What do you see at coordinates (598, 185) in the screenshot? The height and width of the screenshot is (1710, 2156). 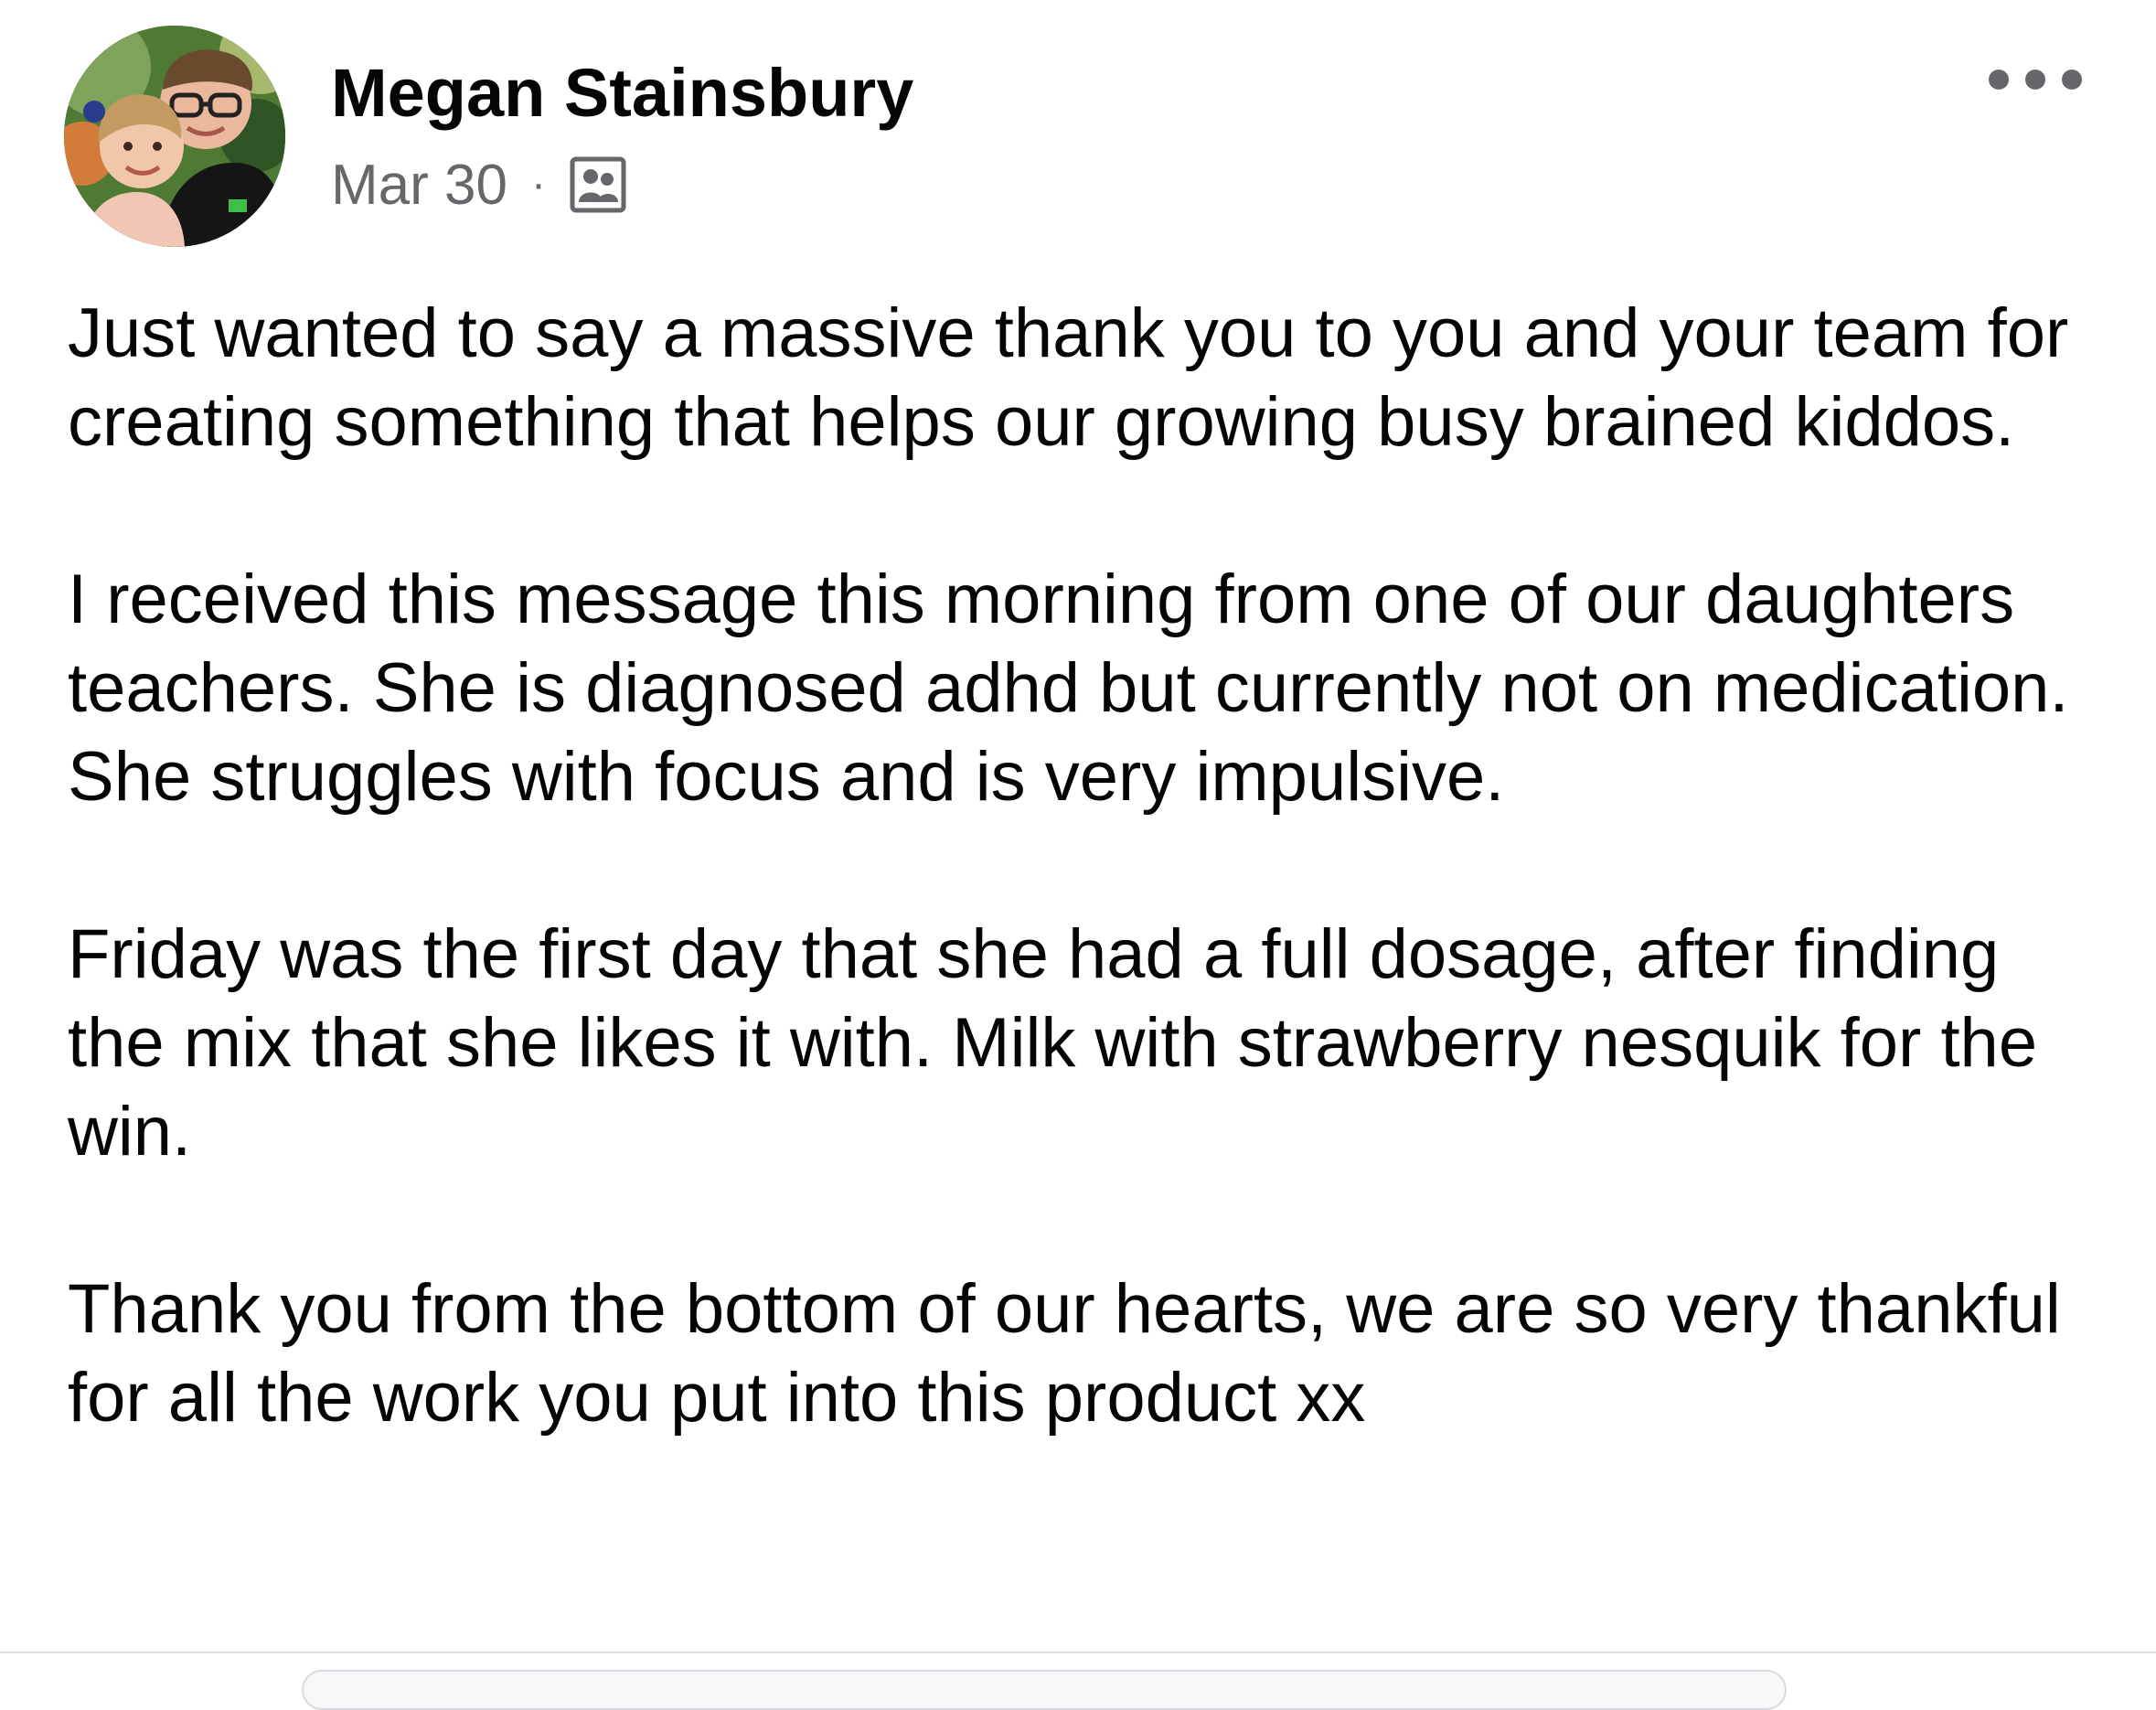 I see `group-members-icon` at bounding box center [598, 185].